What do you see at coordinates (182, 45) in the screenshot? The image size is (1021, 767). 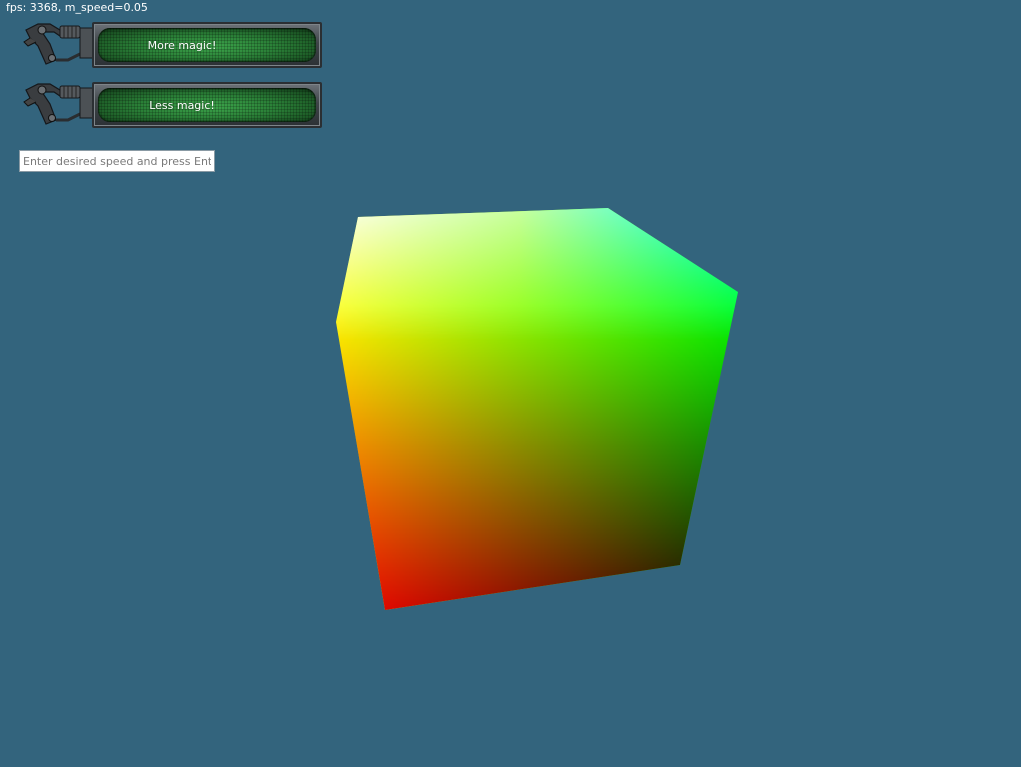 I see `more-magic-label: More magic!` at bounding box center [182, 45].